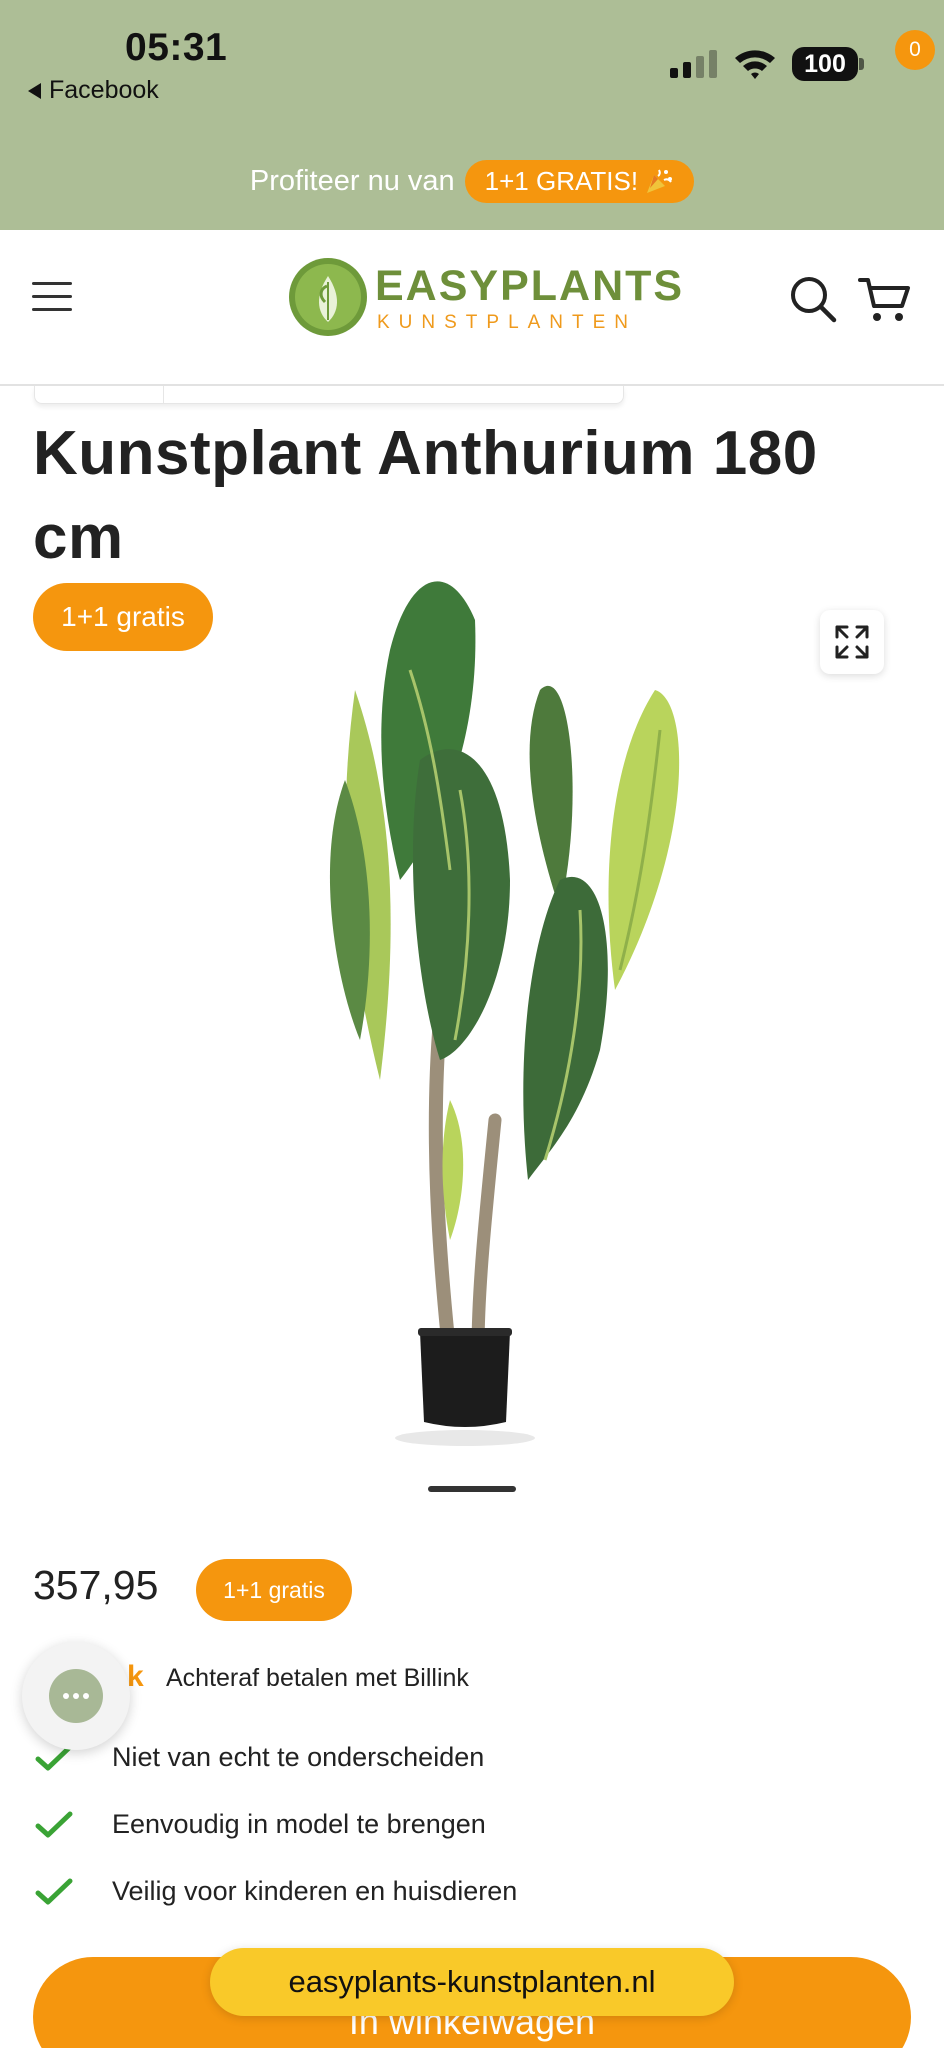 The height and width of the screenshot is (2048, 944). Describe the element at coordinates (104, 90) in the screenshot. I see `back-app-label: Facebook` at that location.